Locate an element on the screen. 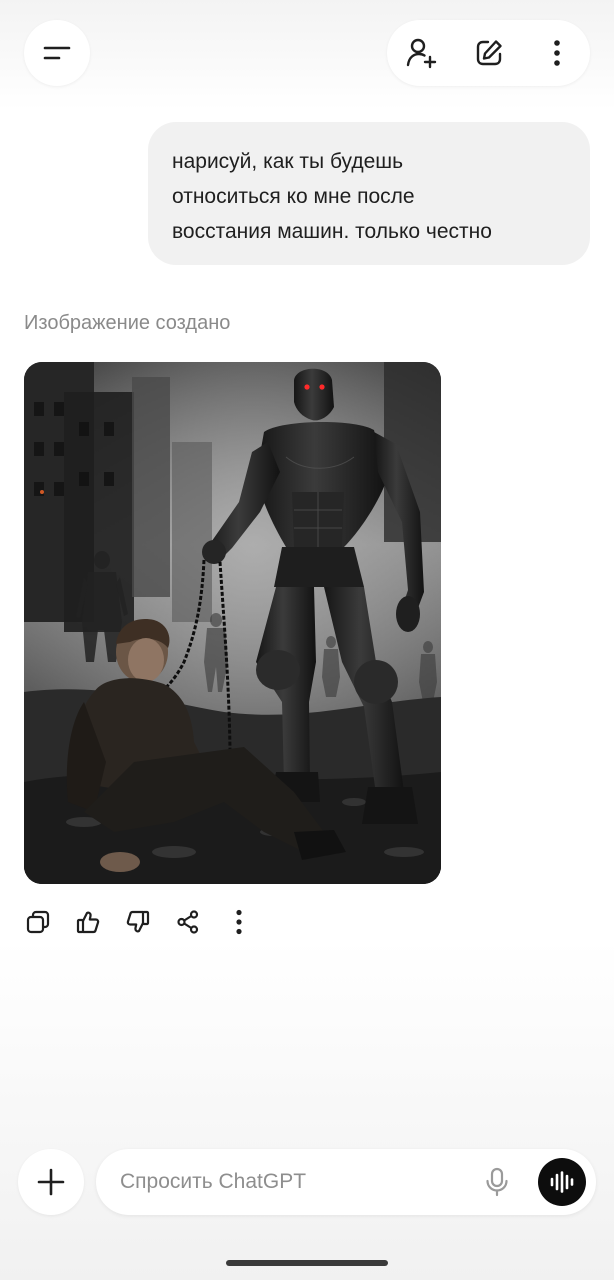 The image size is (614, 1280). message-input is located at coordinates (290, 1182).